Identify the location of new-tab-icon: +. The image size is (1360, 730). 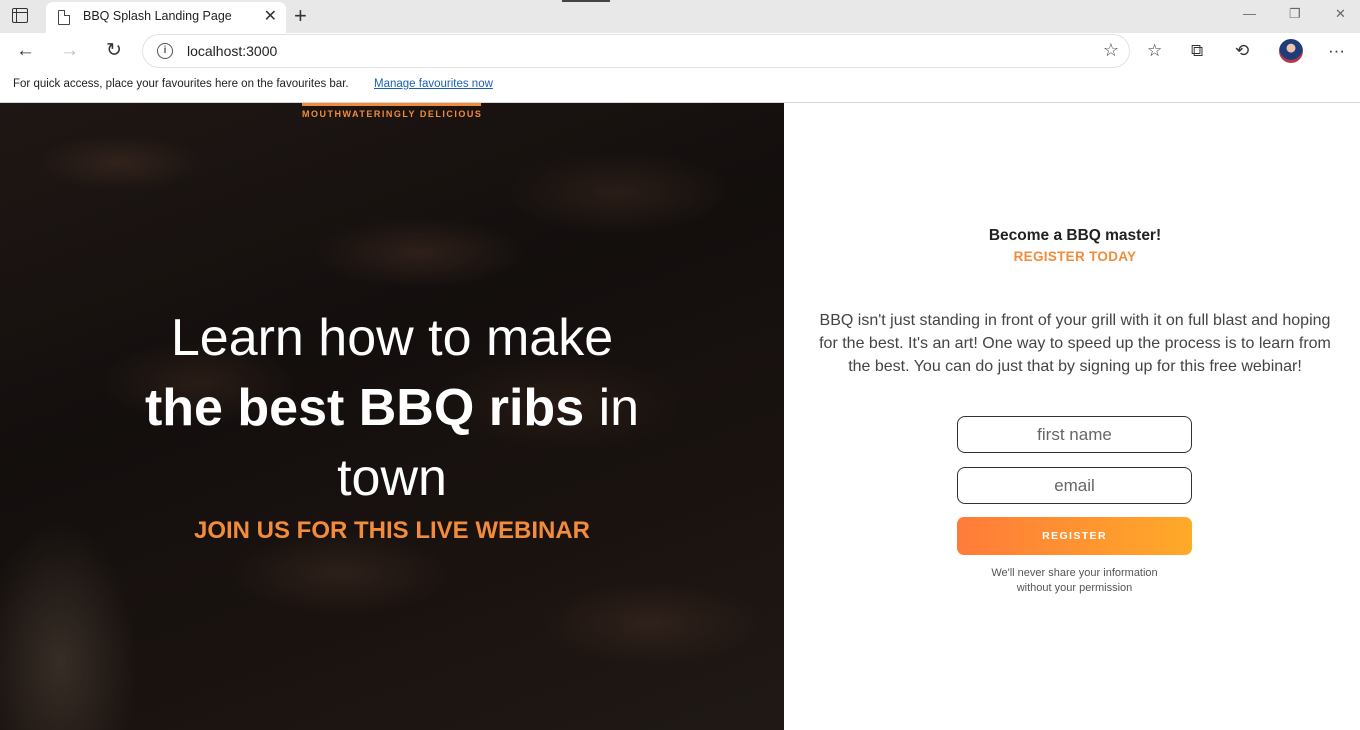
(300, 16).